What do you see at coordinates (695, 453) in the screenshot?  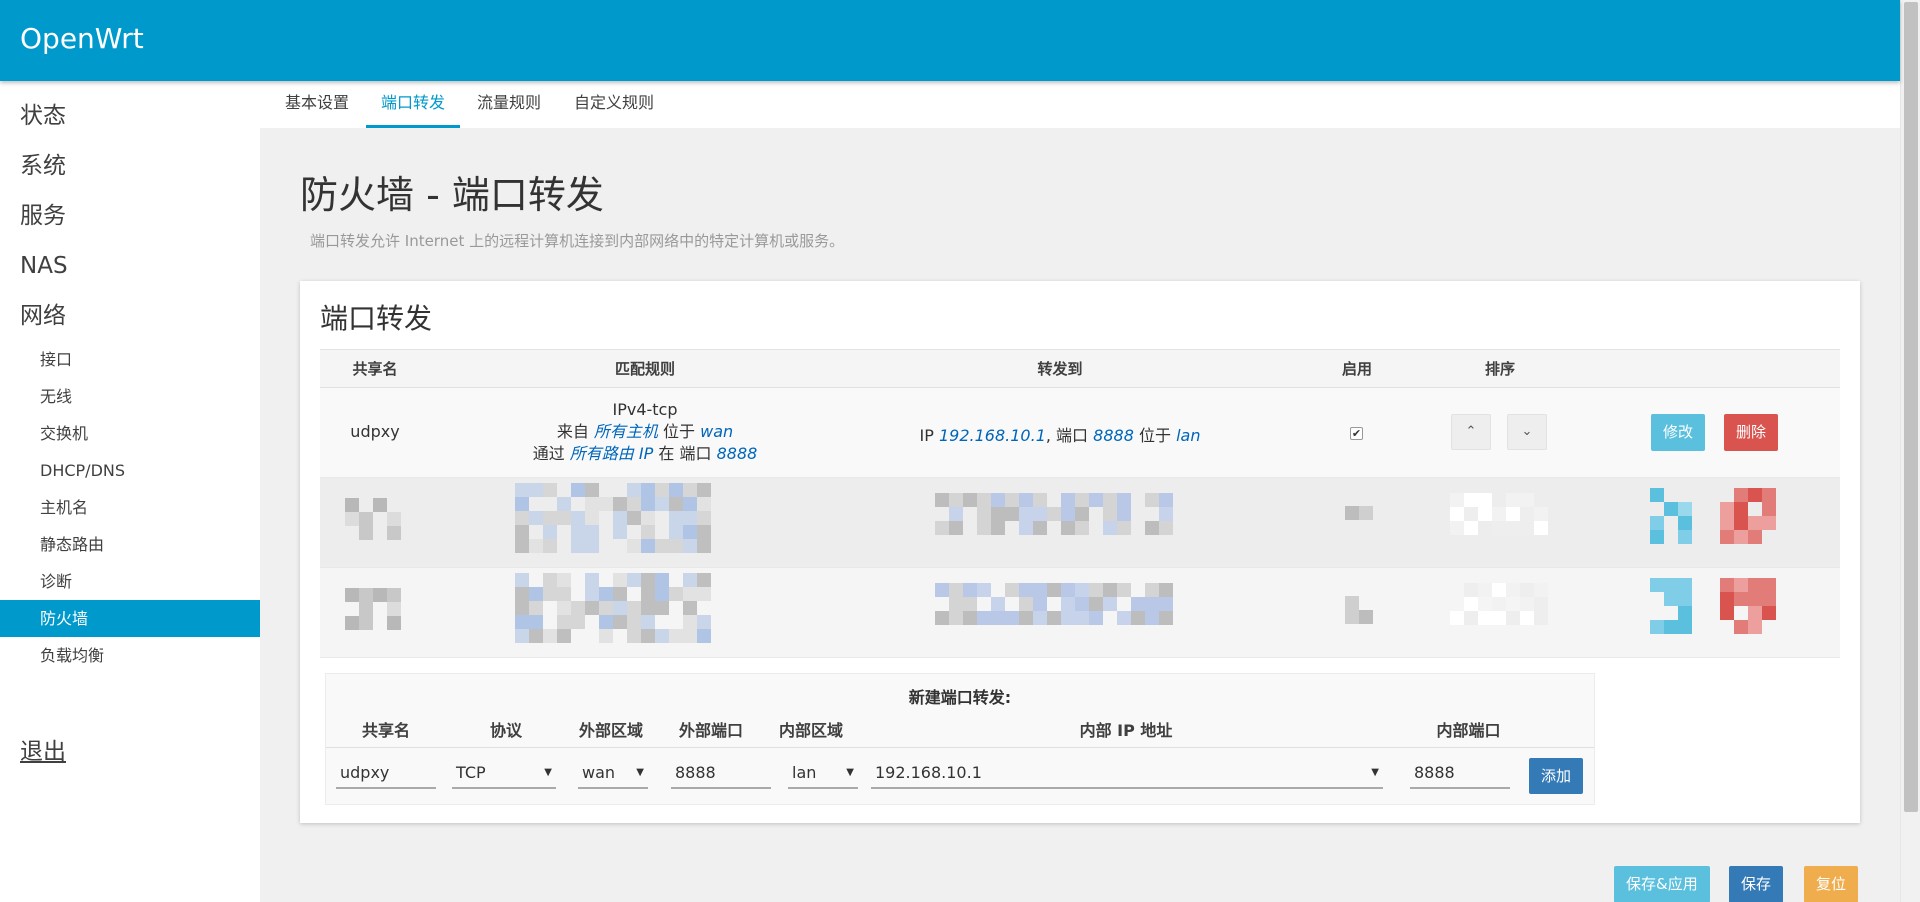 I see `port-word: 端口` at bounding box center [695, 453].